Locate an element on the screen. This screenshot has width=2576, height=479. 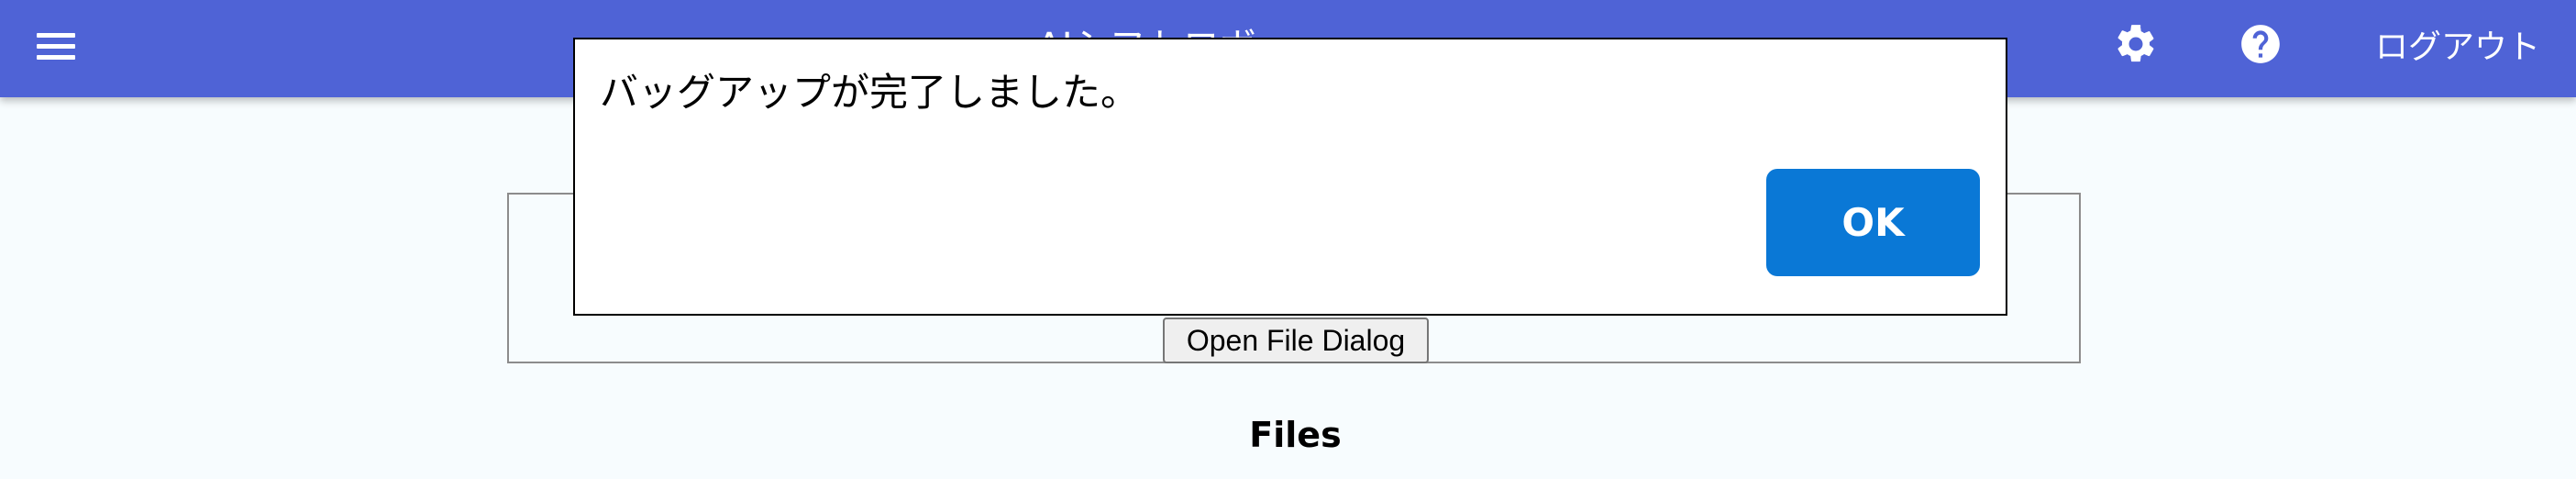
menu-button is located at coordinates (59, 46).